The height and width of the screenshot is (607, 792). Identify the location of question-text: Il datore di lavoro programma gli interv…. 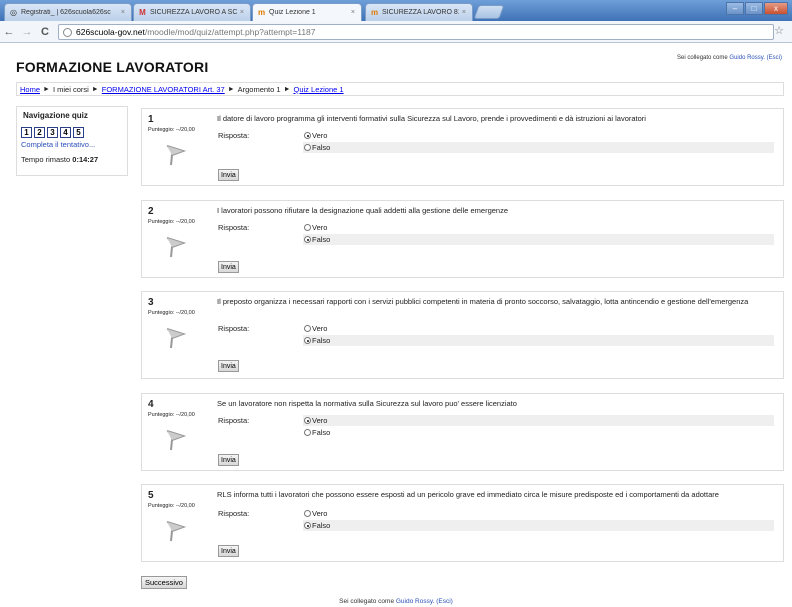
(431, 118).